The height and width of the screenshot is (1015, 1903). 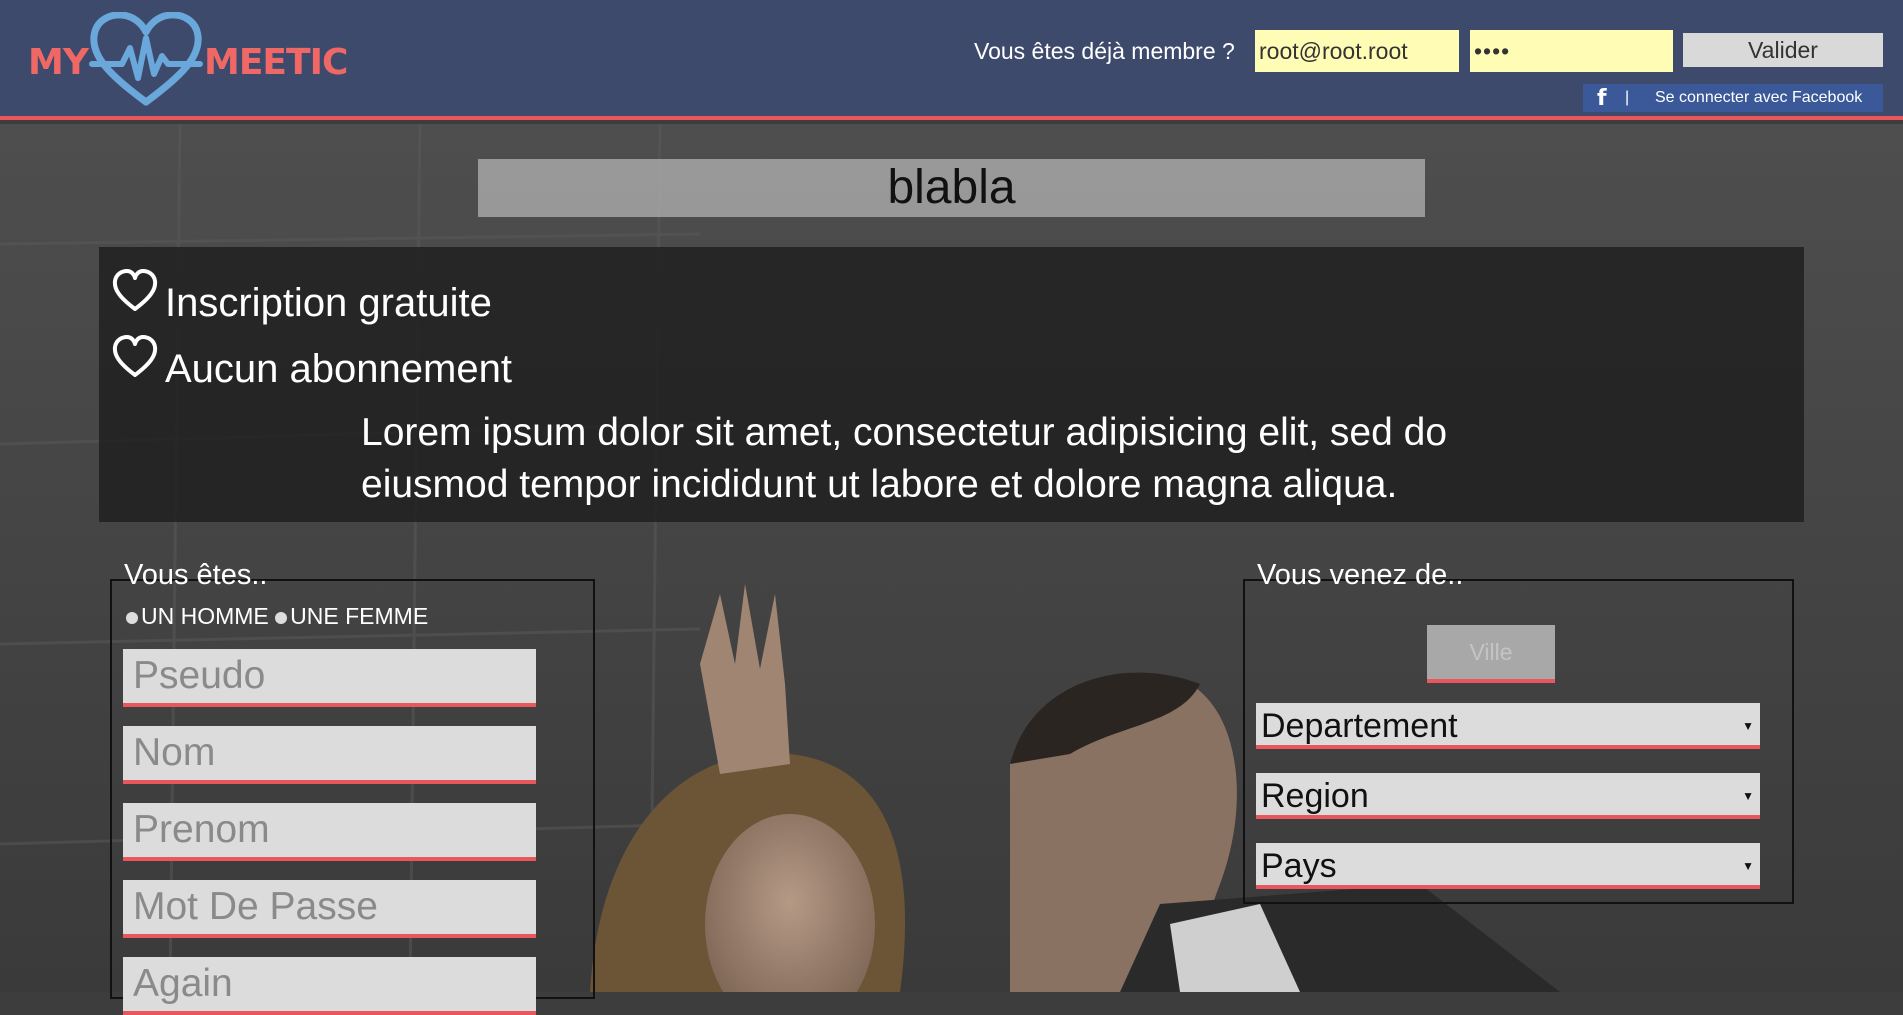 I want to click on member-prompt-label: Vous êtes déjà membre ?, so click(x=1104, y=51).